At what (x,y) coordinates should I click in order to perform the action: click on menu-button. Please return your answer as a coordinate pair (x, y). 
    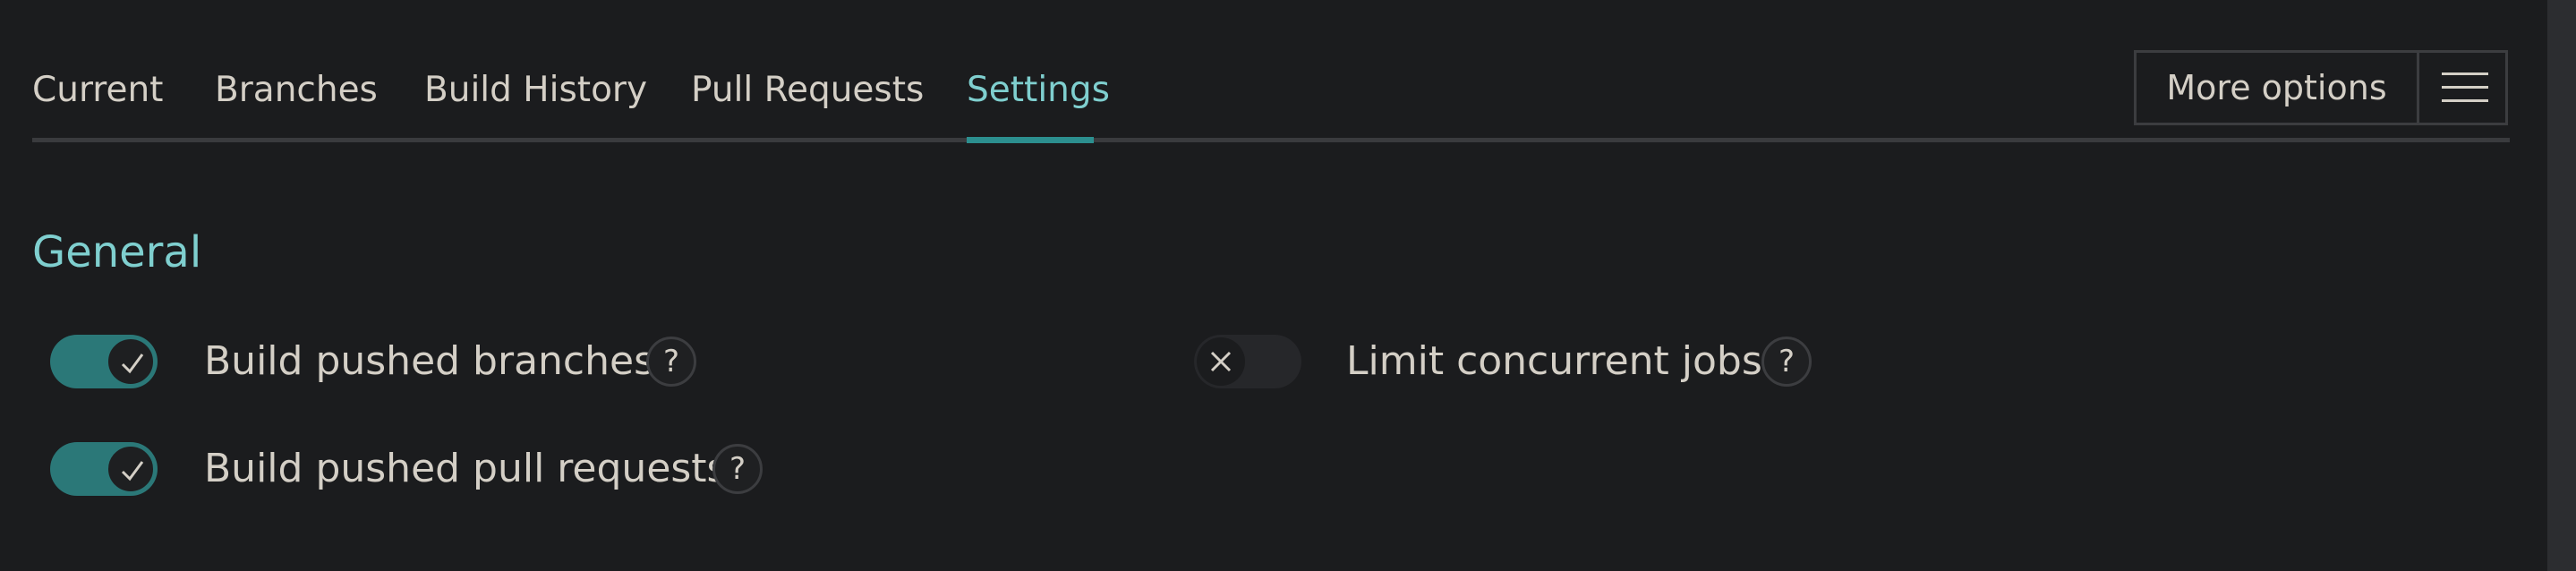
    Looking at the image, I should click on (2462, 87).